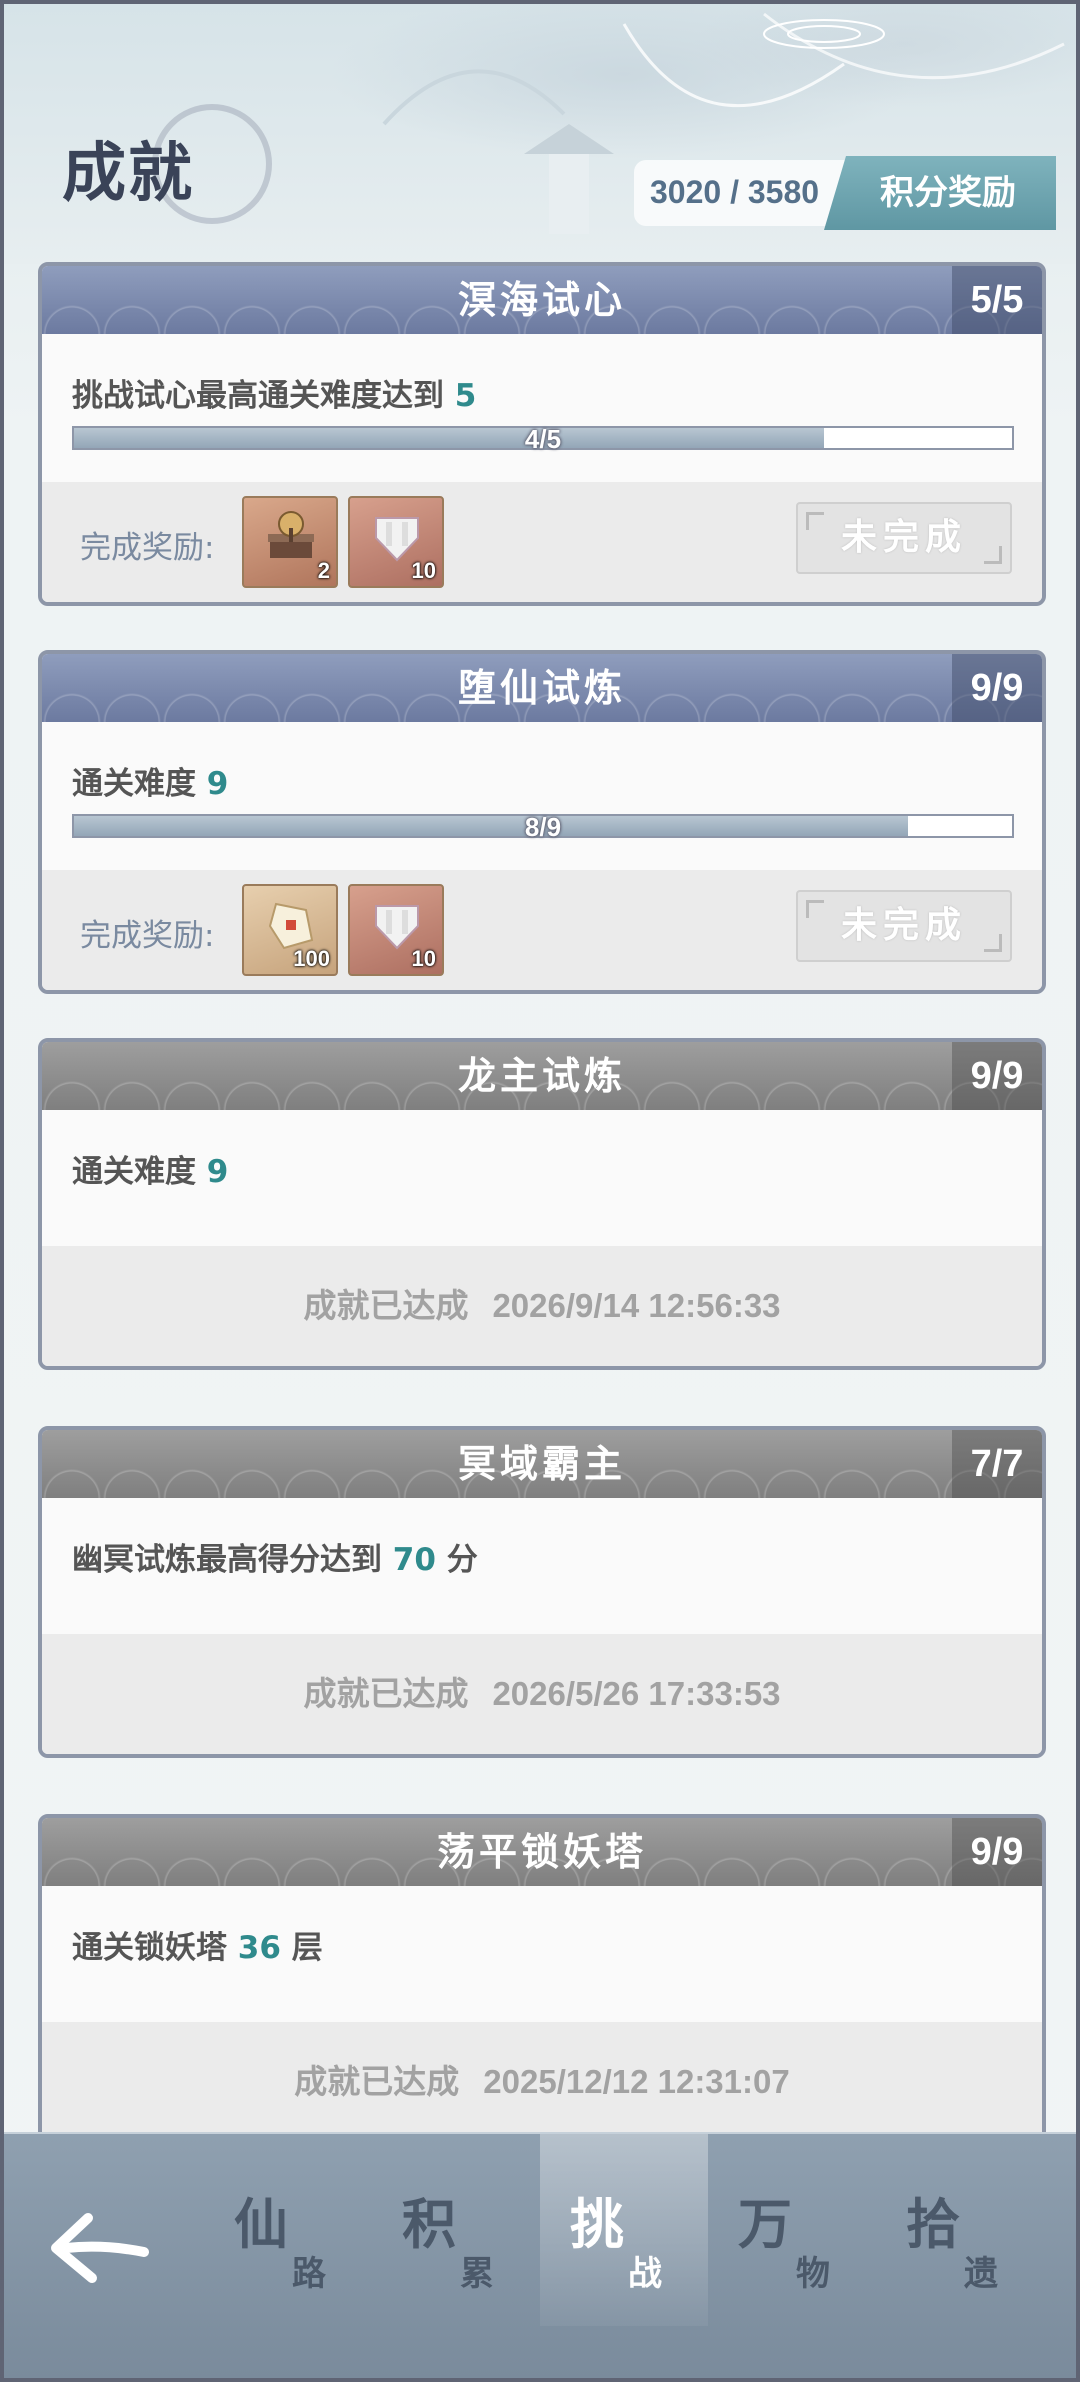  I want to click on progress-bar: 8/9, so click(543, 827).